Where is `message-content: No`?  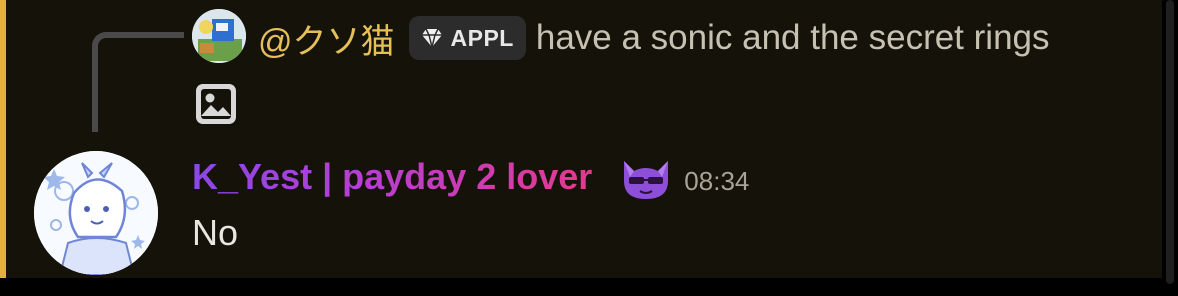 message-content: No is located at coordinates (215, 232).